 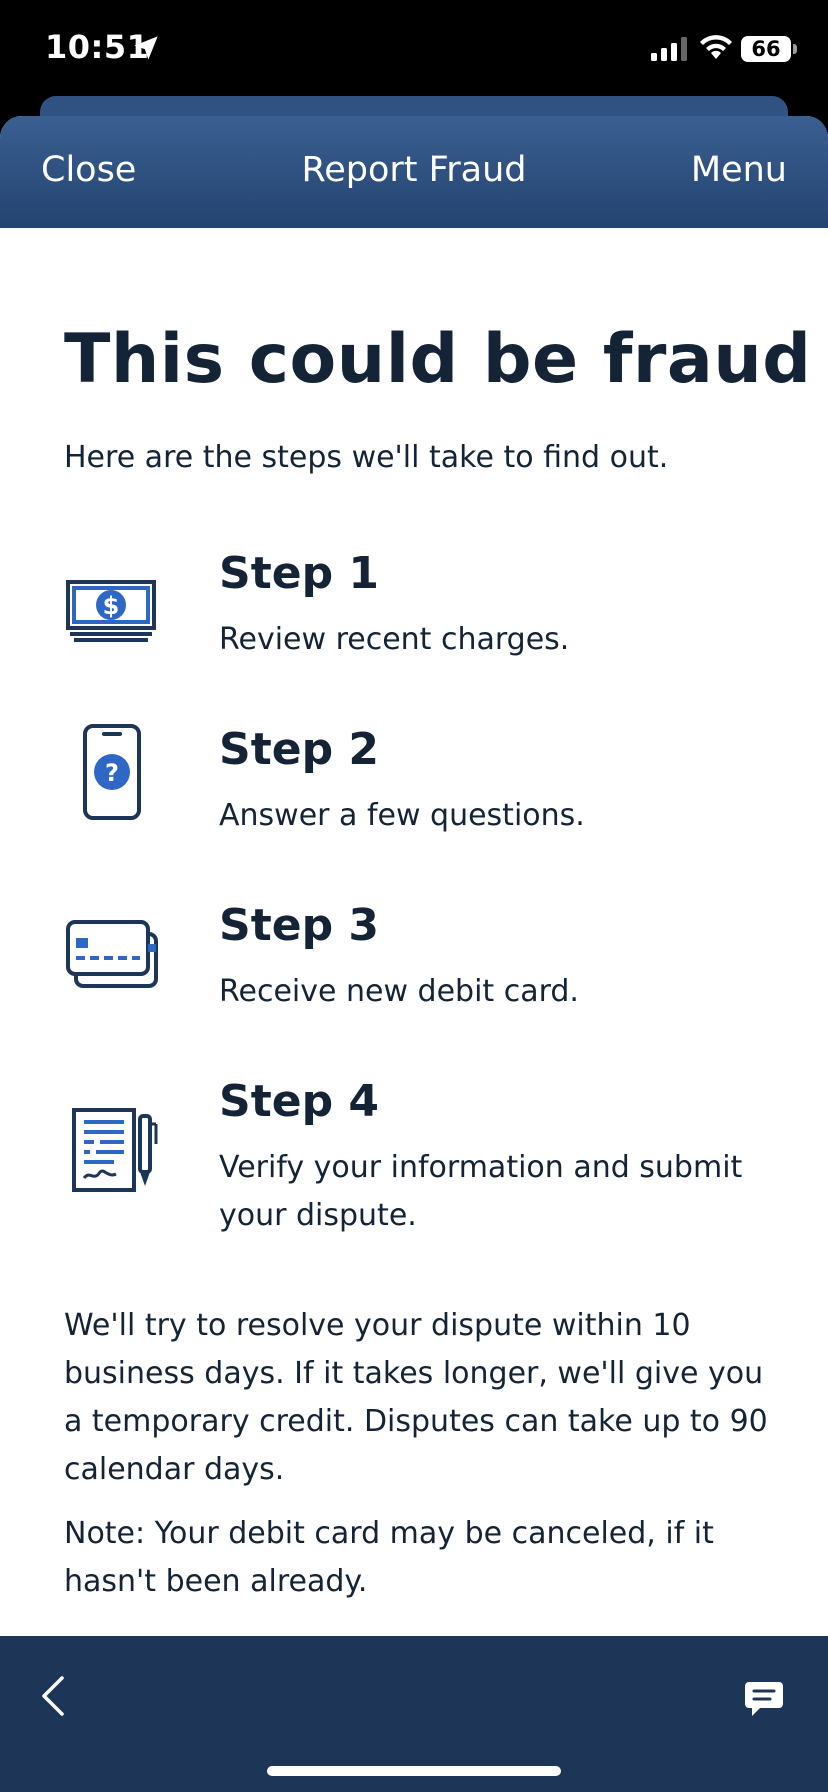 What do you see at coordinates (669, 49) in the screenshot?
I see `cellular-signal-icon` at bounding box center [669, 49].